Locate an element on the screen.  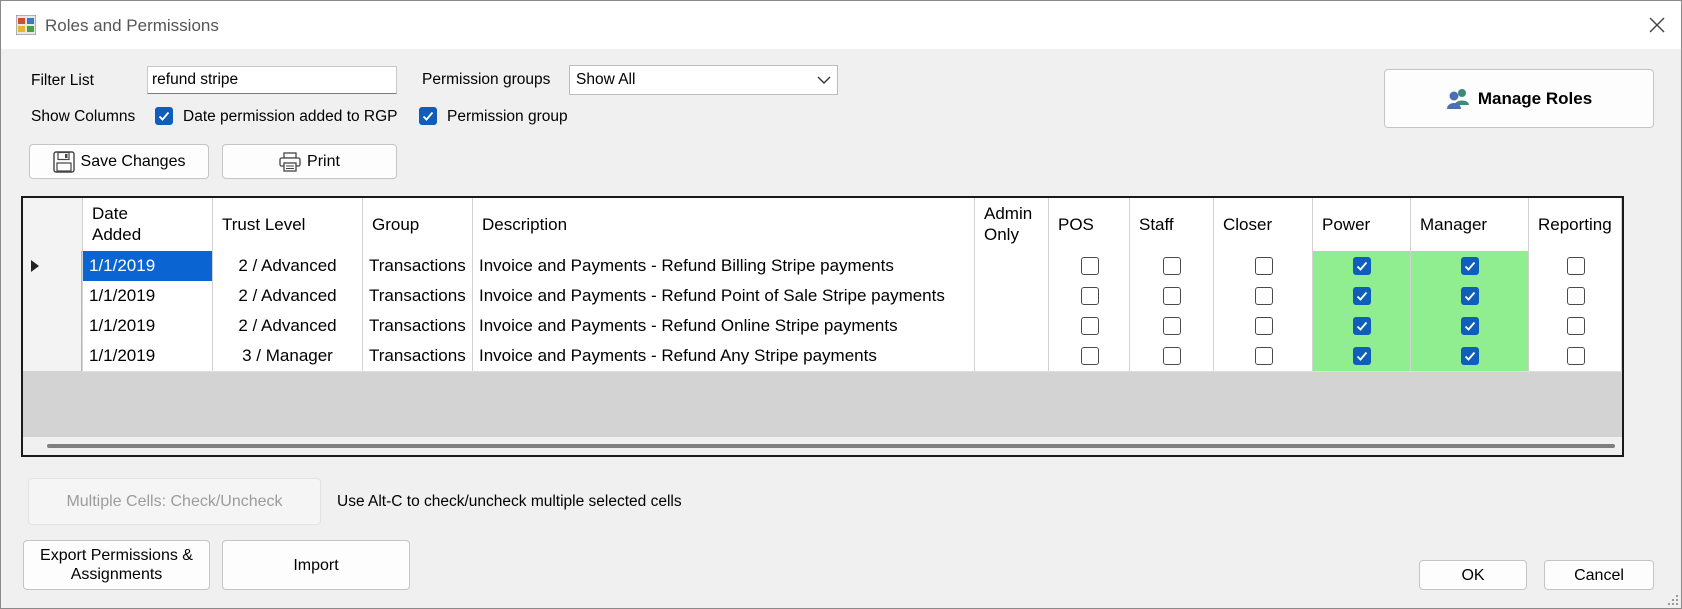
print-button: Print is located at coordinates (309, 161).